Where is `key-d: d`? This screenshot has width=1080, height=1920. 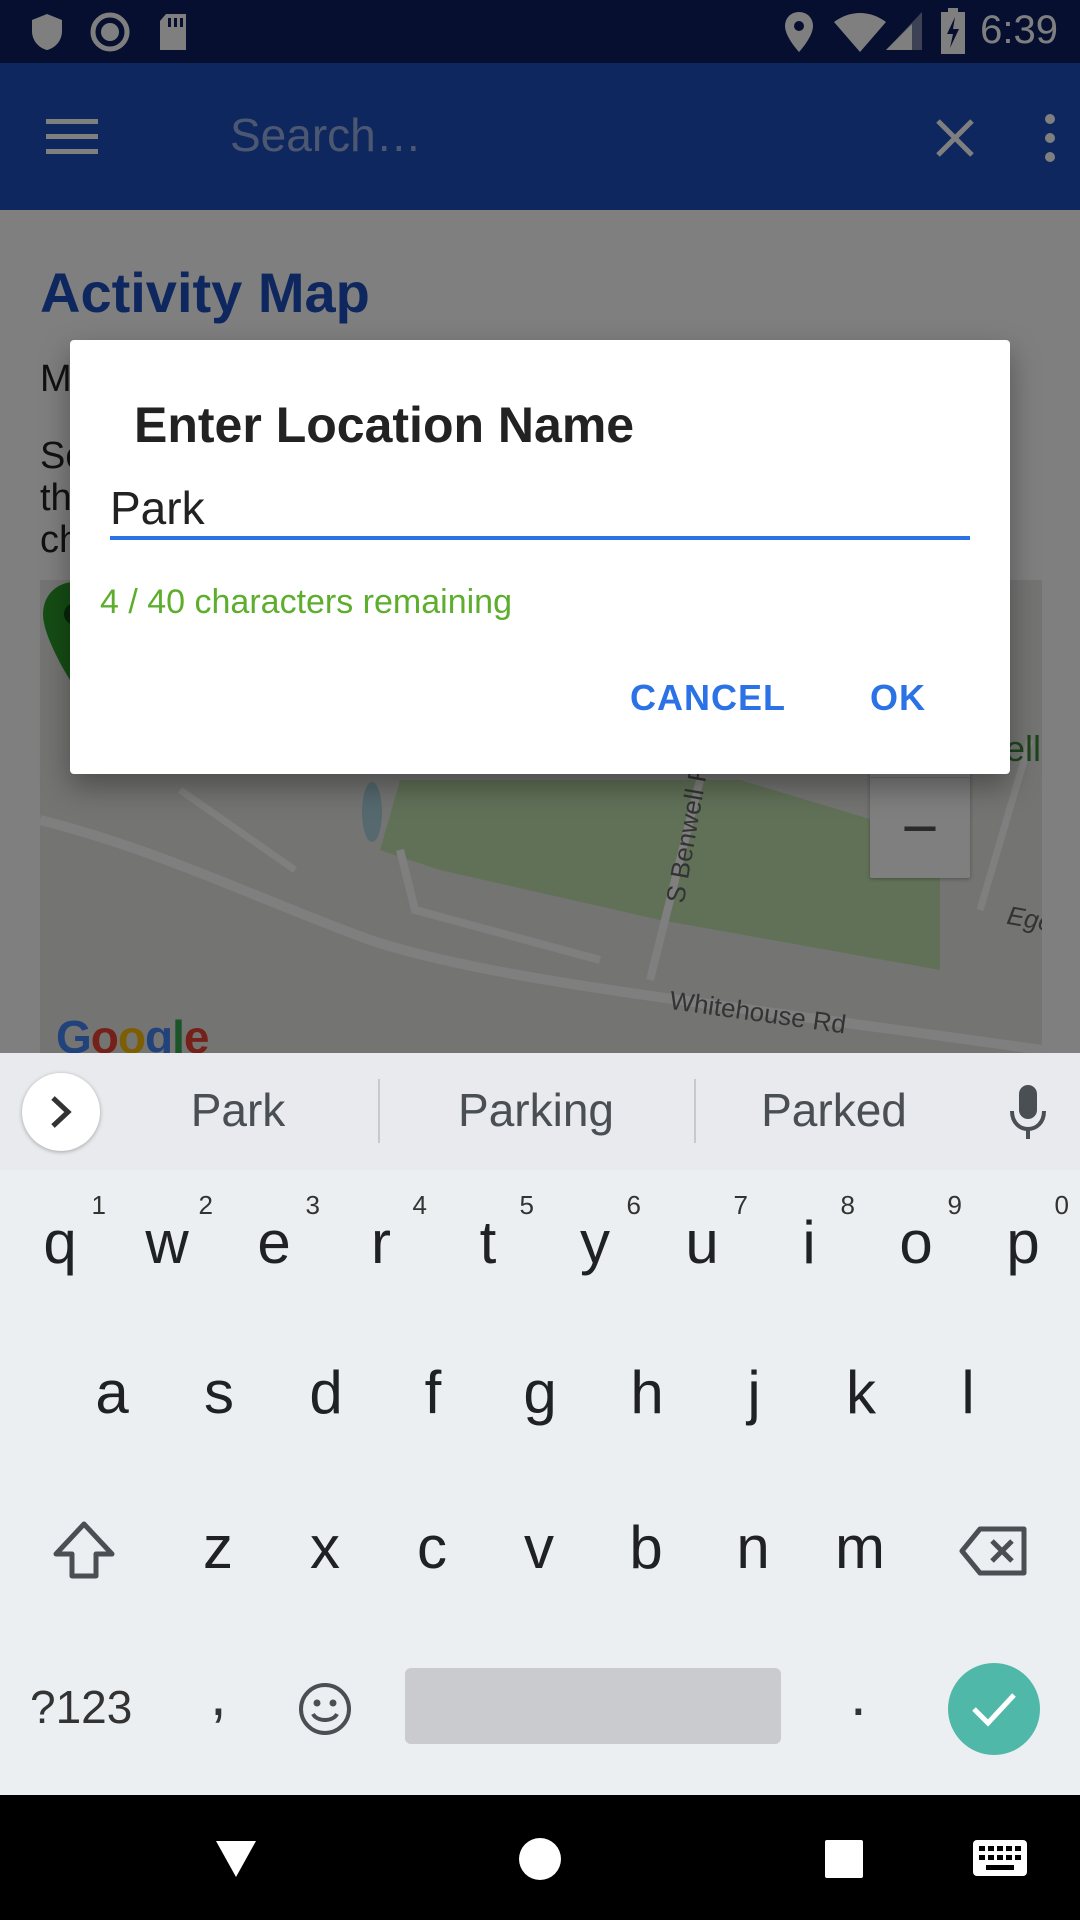
key-d: d is located at coordinates (326, 1390).